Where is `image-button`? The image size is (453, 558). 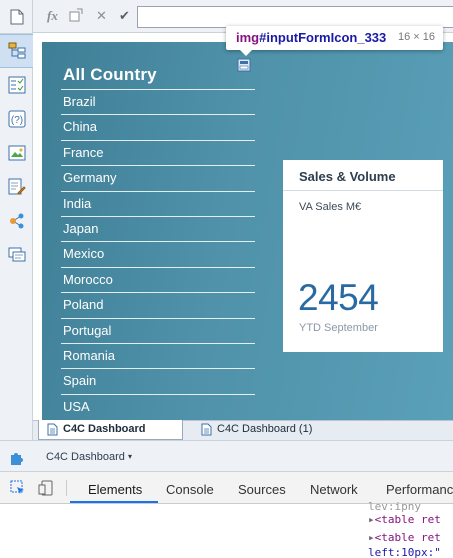
image-button is located at coordinates (16, 153).